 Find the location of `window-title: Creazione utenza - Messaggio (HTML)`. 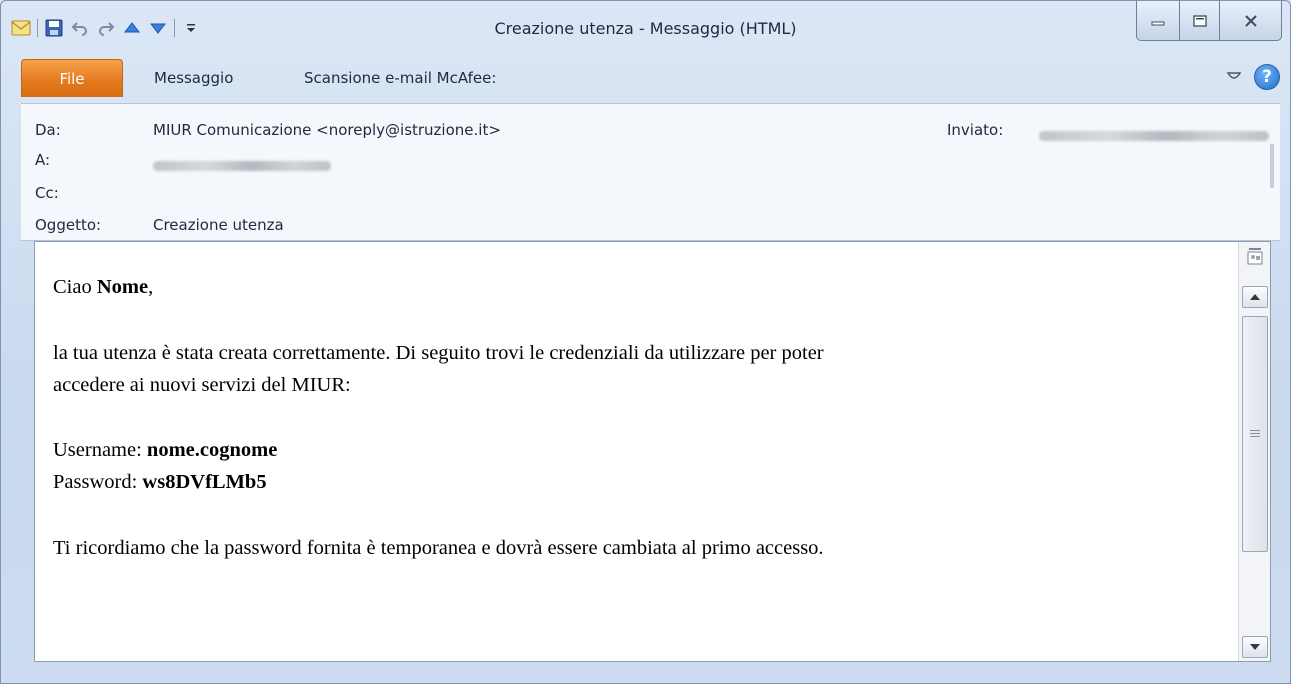

window-title: Creazione utenza - Messaggio (HTML) is located at coordinates (645, 28).